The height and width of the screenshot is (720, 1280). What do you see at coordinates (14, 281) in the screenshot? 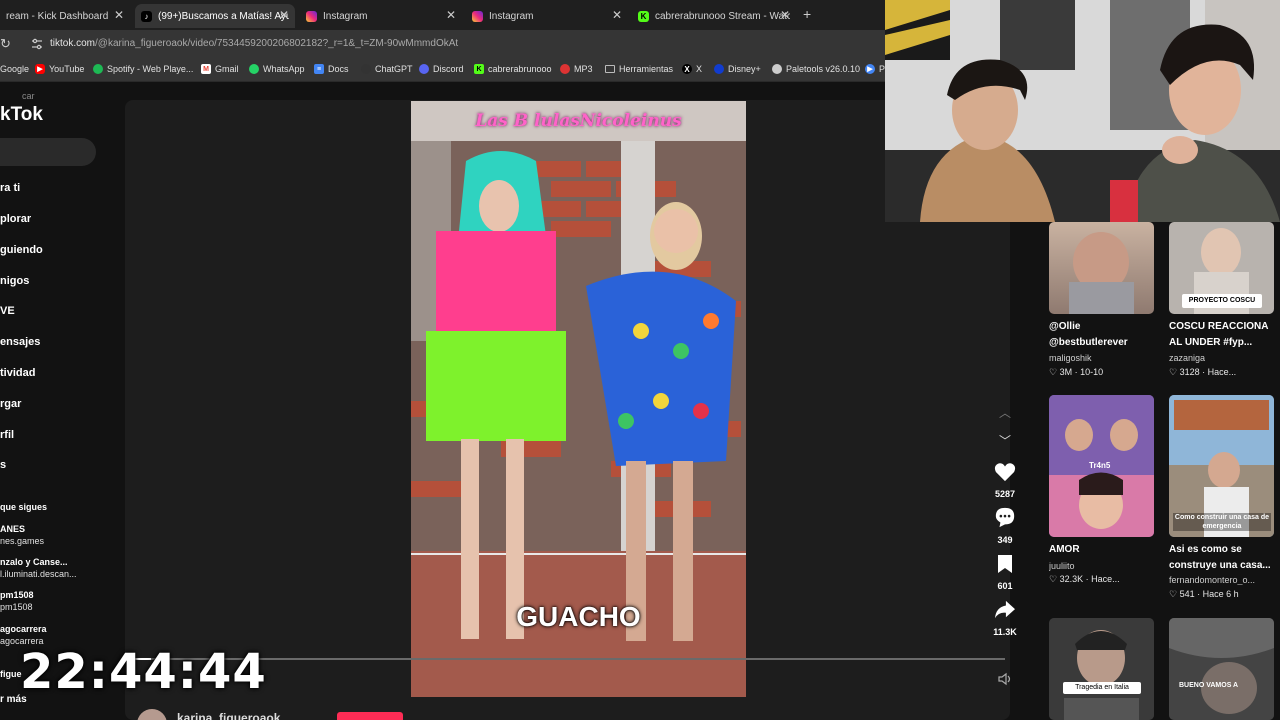
I see `nav-friends: nigos` at bounding box center [14, 281].